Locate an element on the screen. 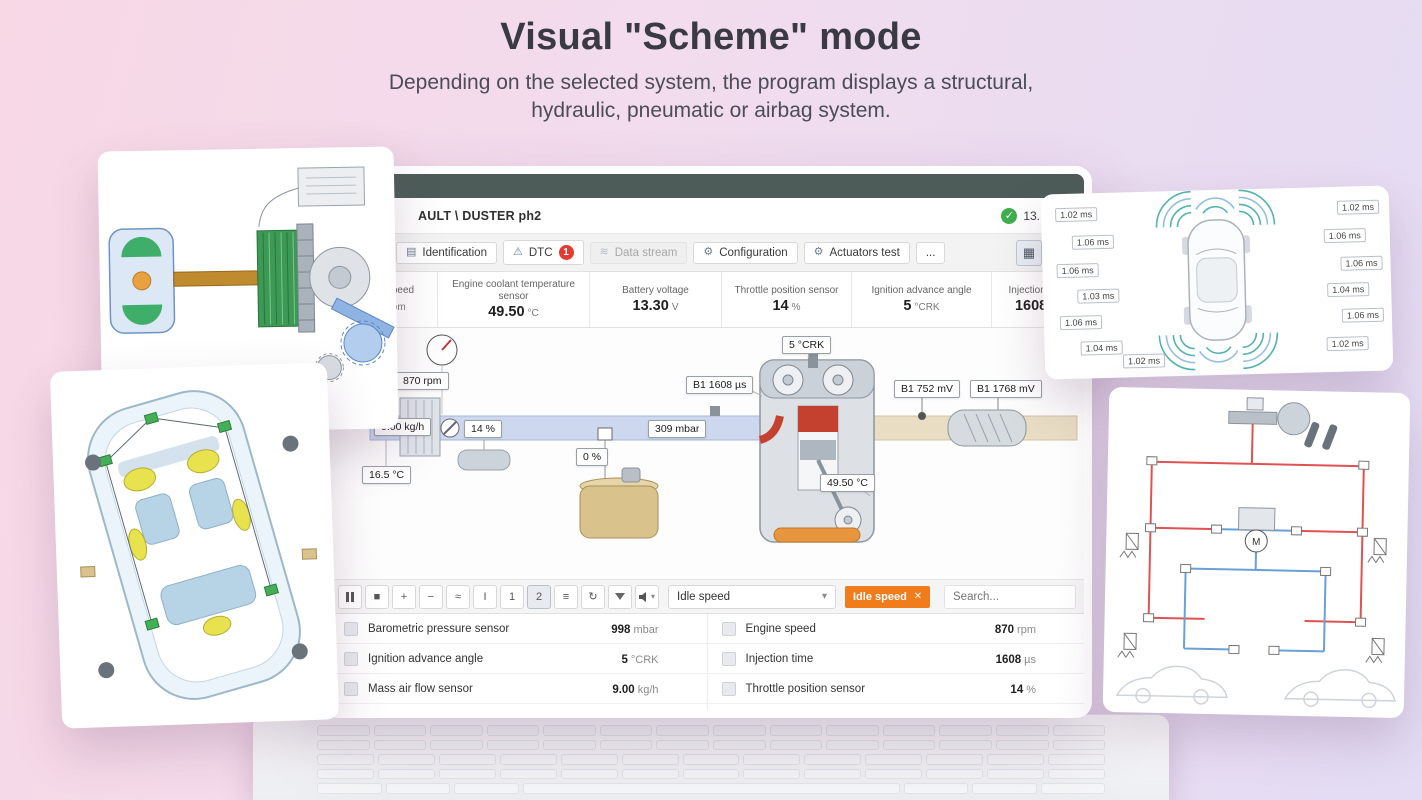  input-shaft is located at coordinates (216, 278).